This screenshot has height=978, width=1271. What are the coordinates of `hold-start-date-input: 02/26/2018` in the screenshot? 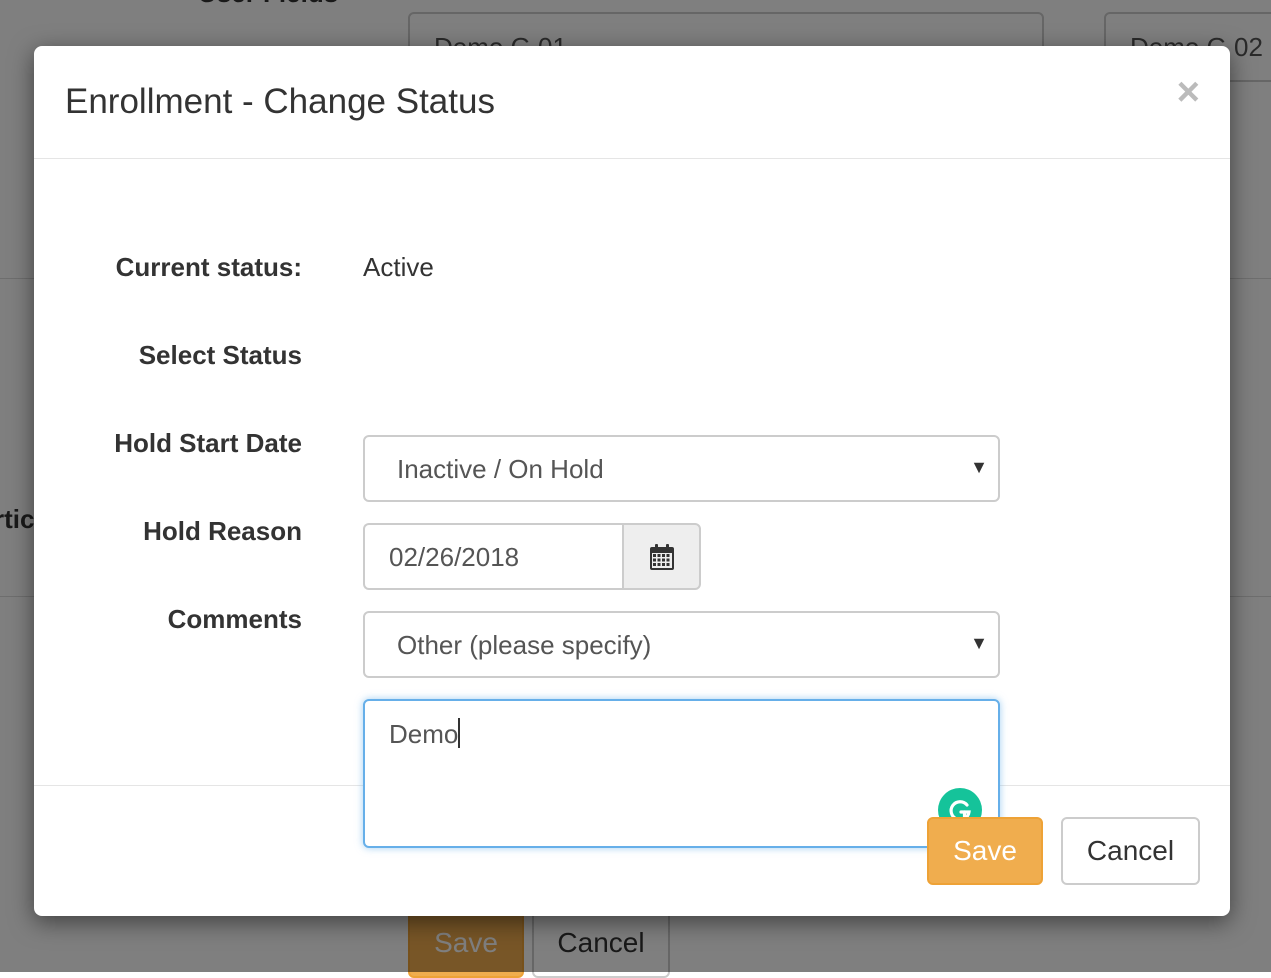 It's located at (492, 556).